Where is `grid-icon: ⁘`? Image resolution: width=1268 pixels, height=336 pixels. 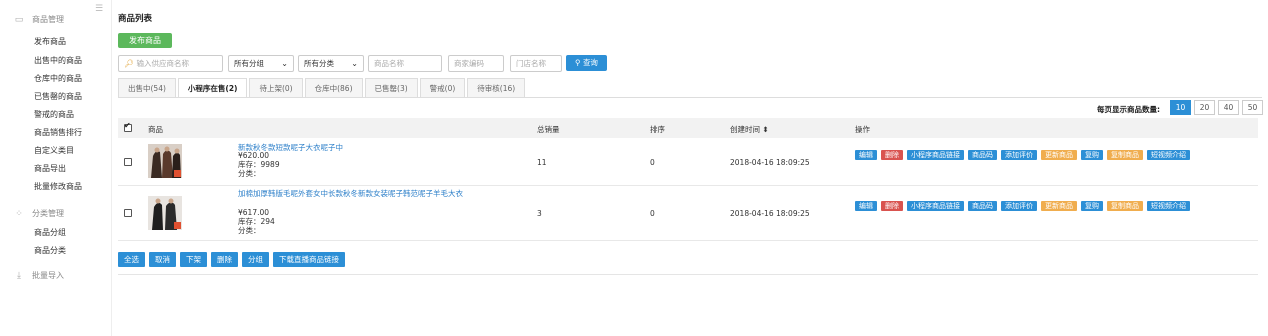 grid-icon: ⁘ is located at coordinates (19, 213).